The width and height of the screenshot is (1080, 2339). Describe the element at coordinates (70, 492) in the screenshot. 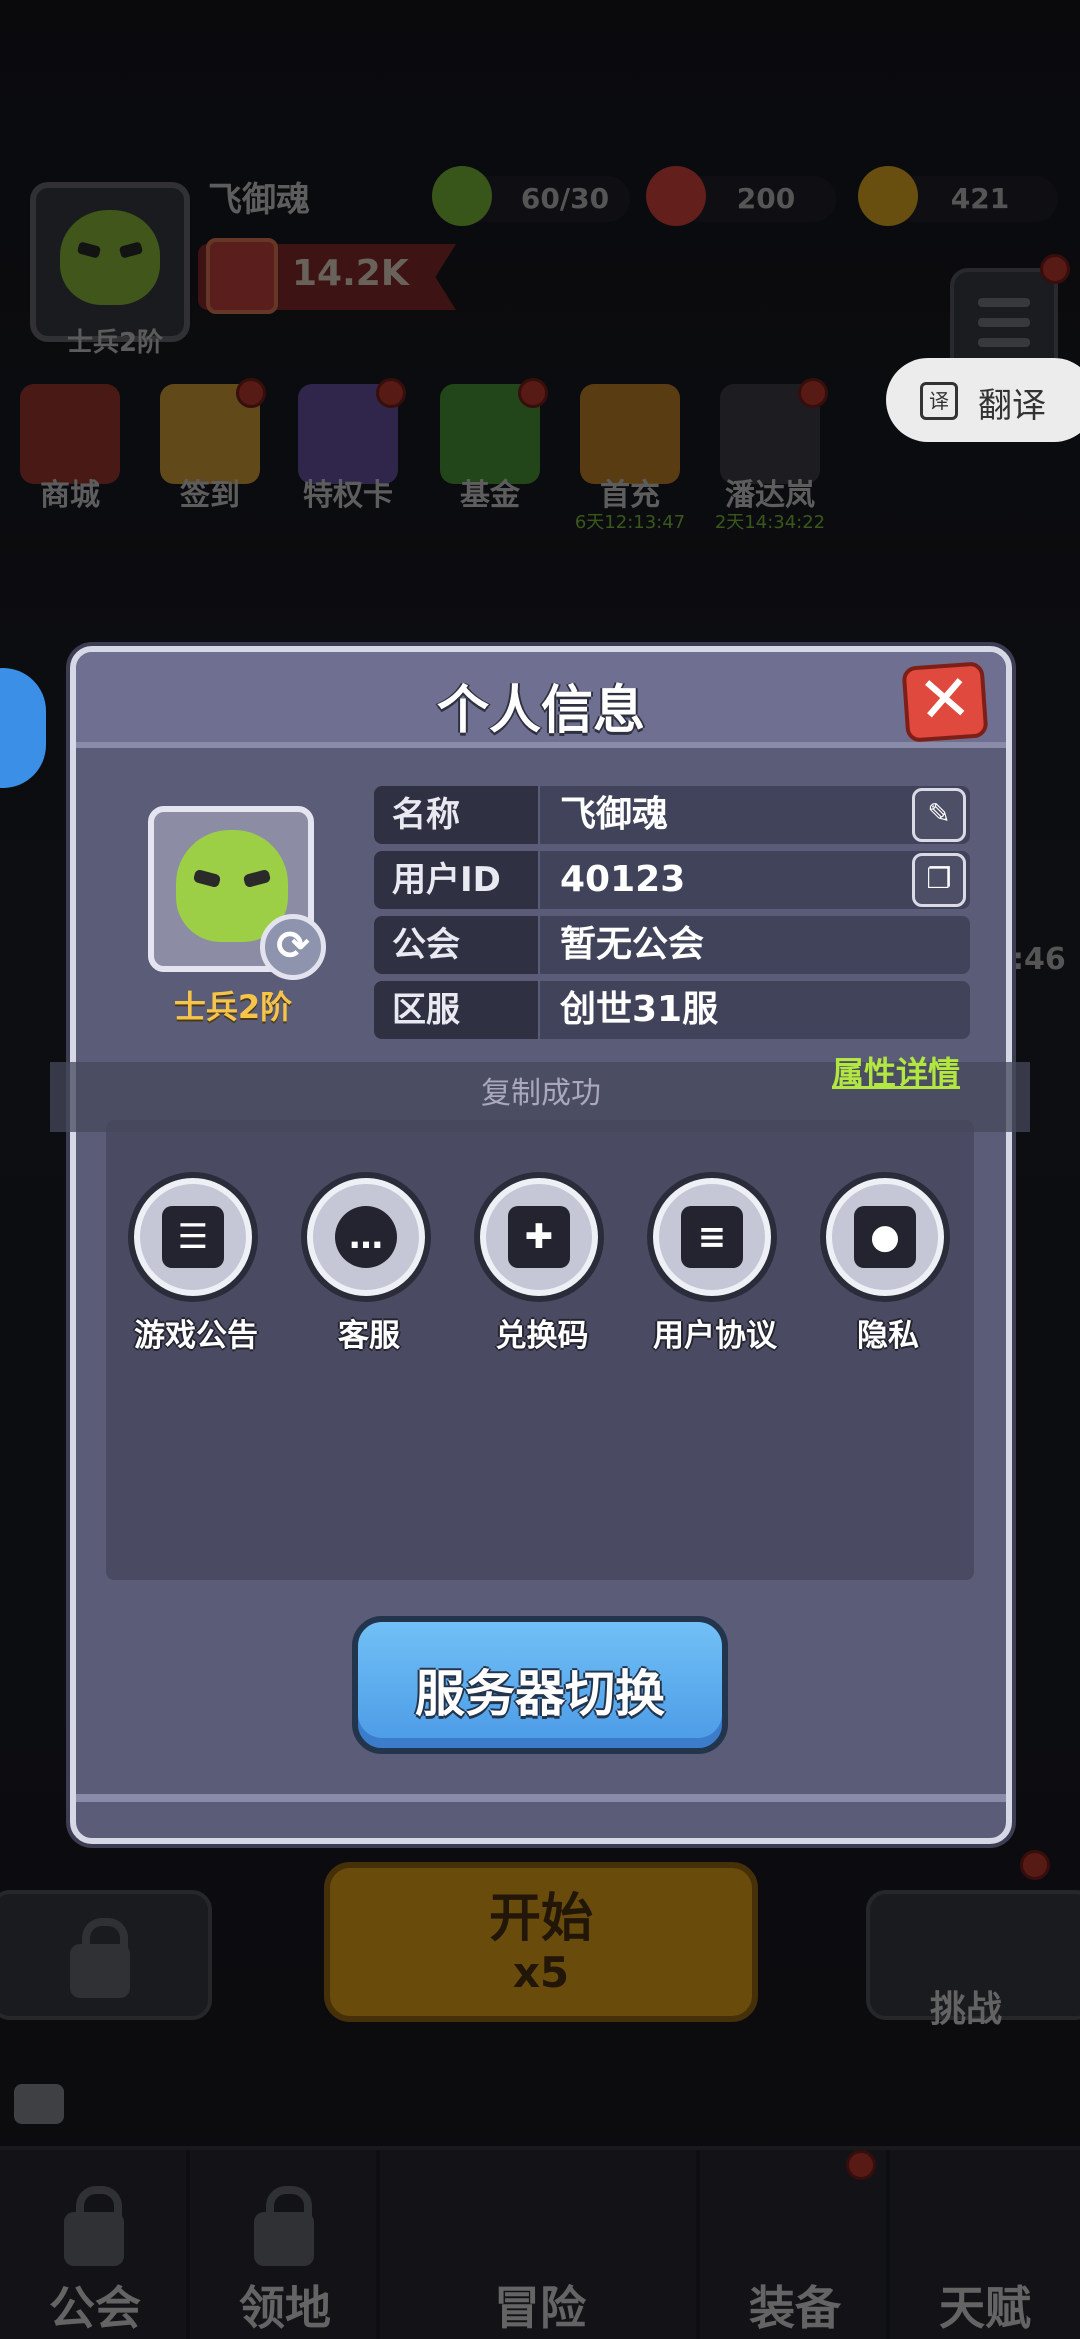

I see `feature-shop: 商城` at that location.